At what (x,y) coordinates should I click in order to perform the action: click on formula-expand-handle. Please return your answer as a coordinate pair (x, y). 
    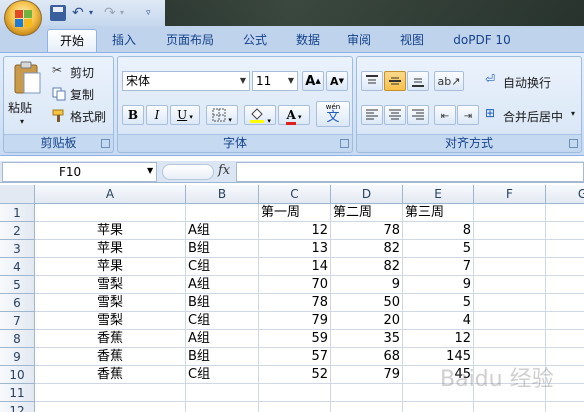
    Looking at the image, I should click on (188, 172).